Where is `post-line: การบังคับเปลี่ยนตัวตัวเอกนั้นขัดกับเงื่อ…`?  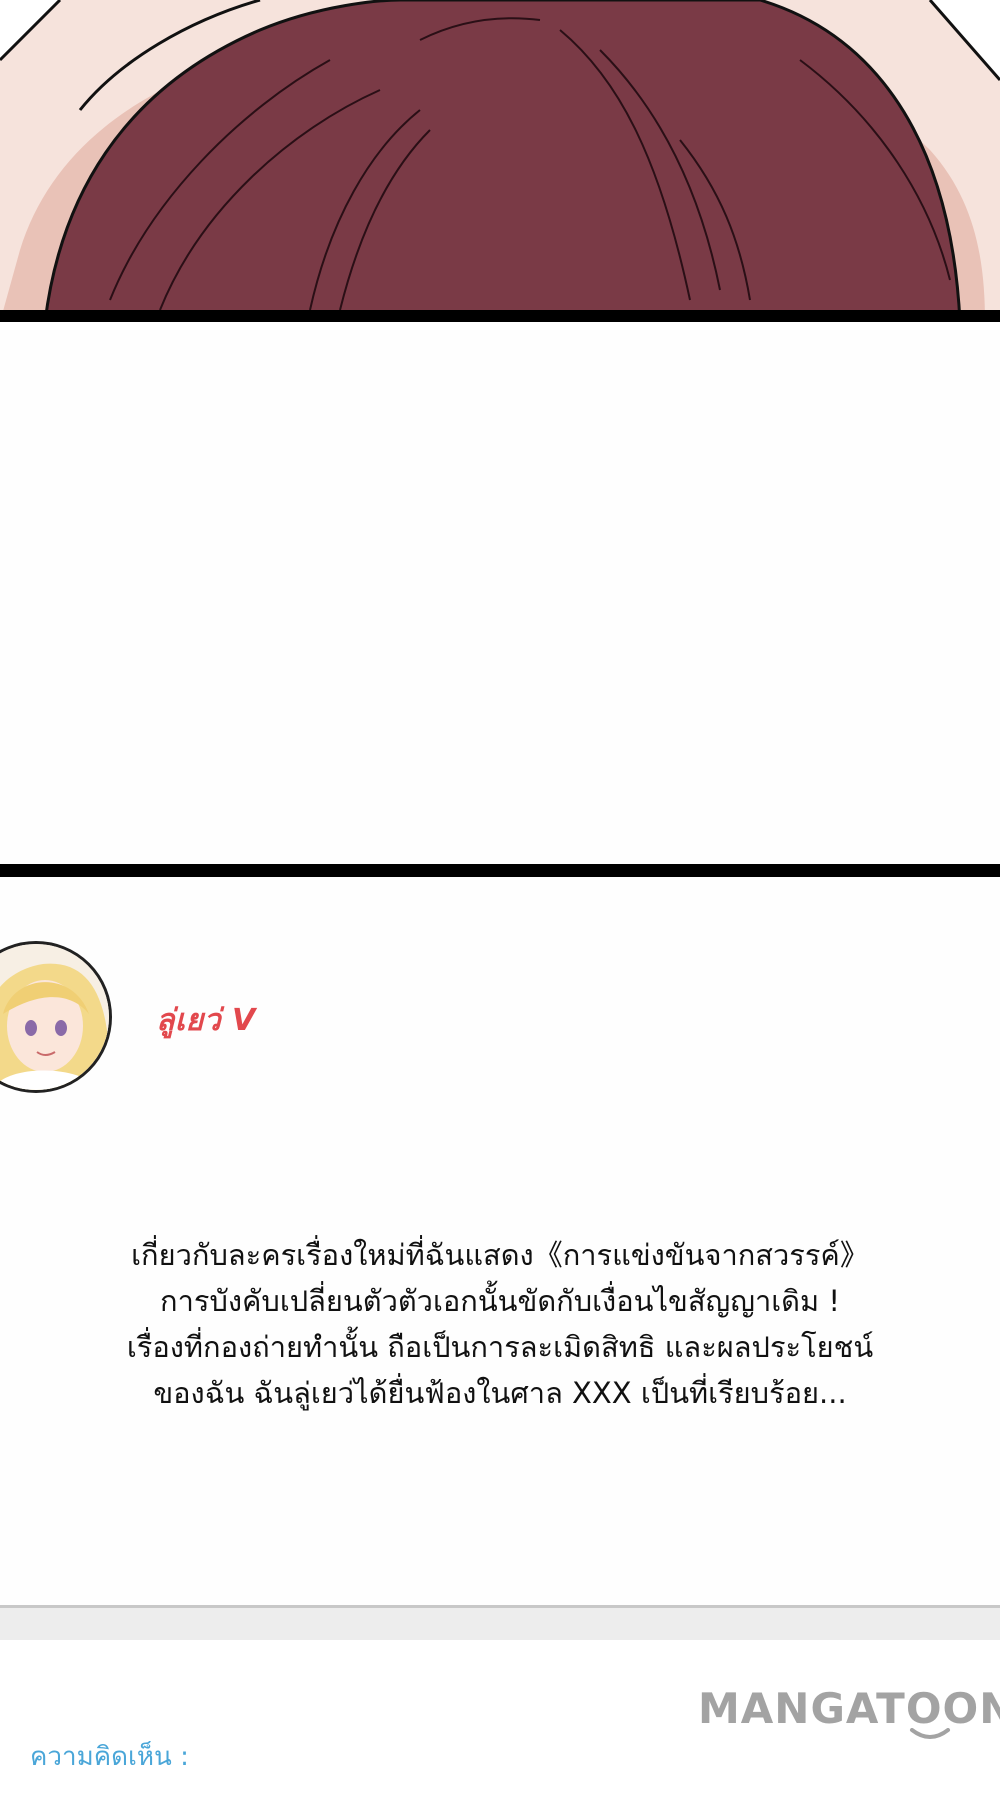 post-line: การบังคับเปลี่ยนตัวตัวเอกนั้นขัดกับเงื่อ… is located at coordinates (500, 1301).